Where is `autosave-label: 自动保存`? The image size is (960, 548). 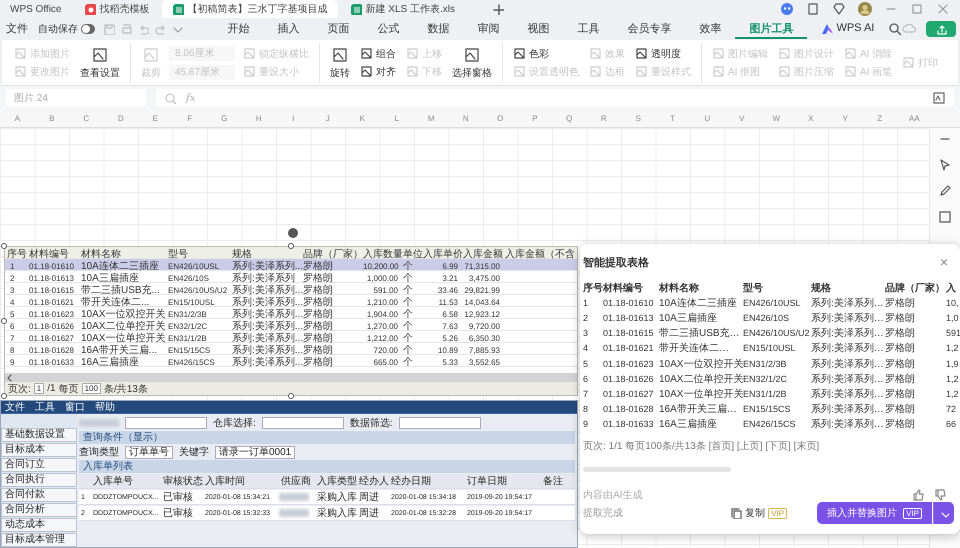 autosave-label: 自动保存 is located at coordinates (58, 29).